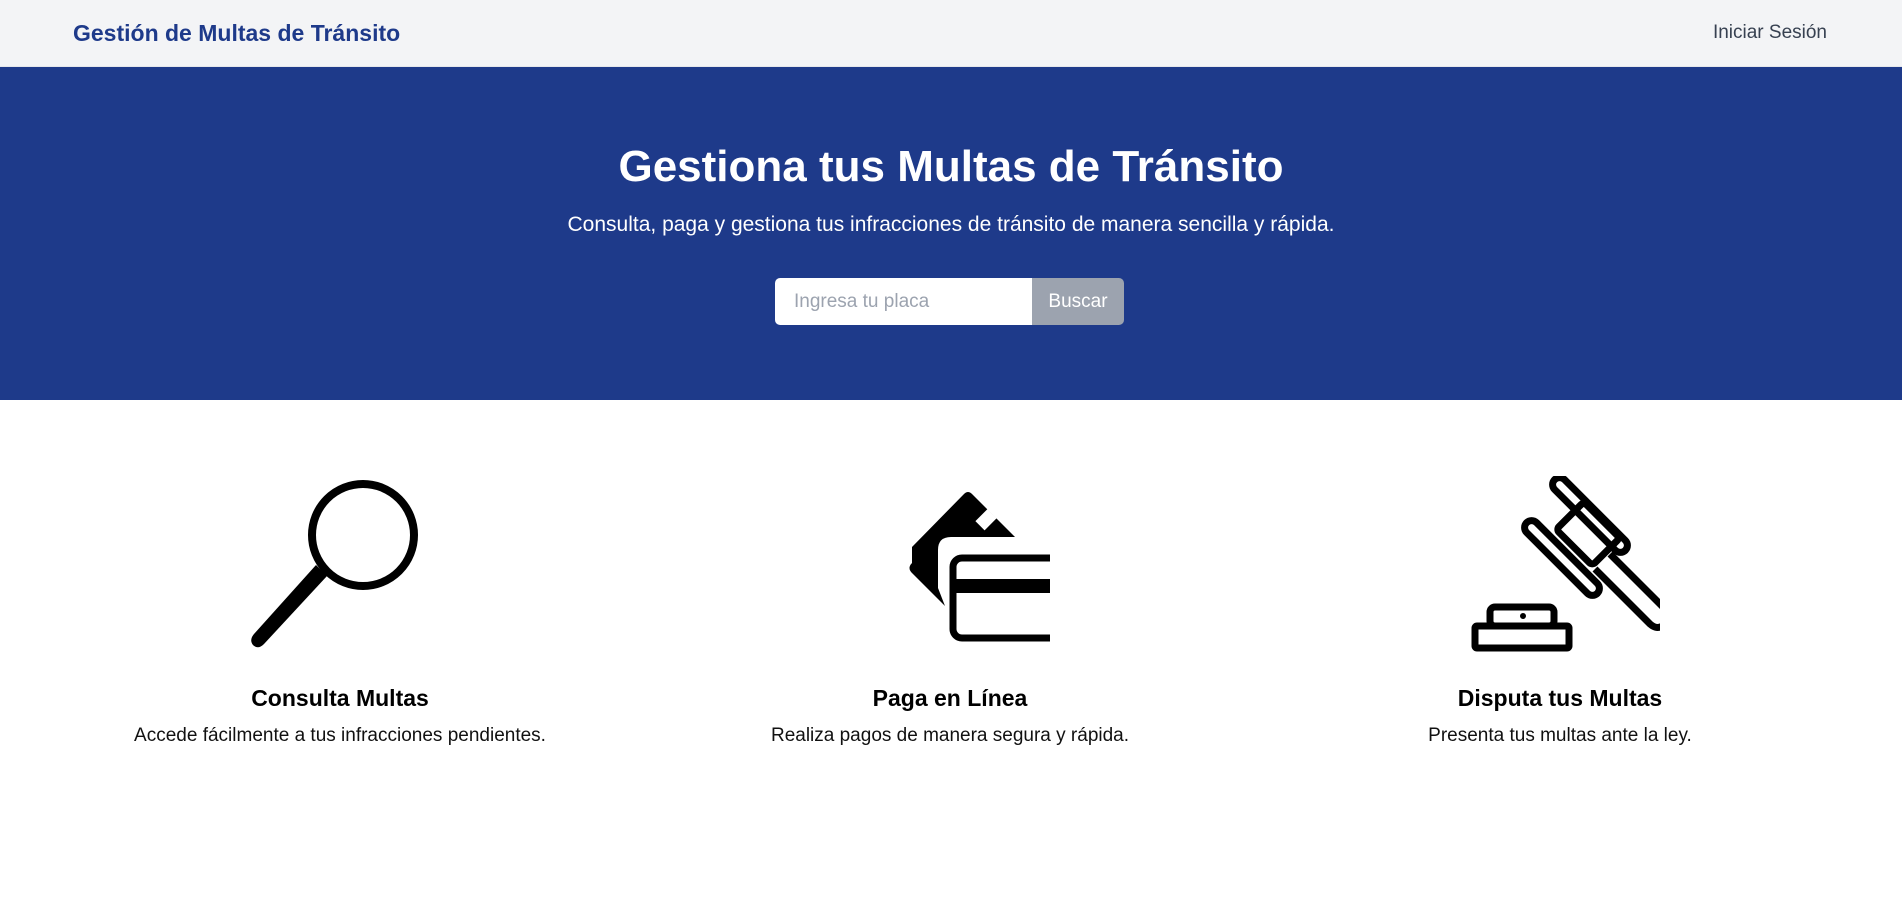 This screenshot has width=1902, height=900. Describe the element at coordinates (1560, 566) in the screenshot. I see `gavel-icon` at that location.